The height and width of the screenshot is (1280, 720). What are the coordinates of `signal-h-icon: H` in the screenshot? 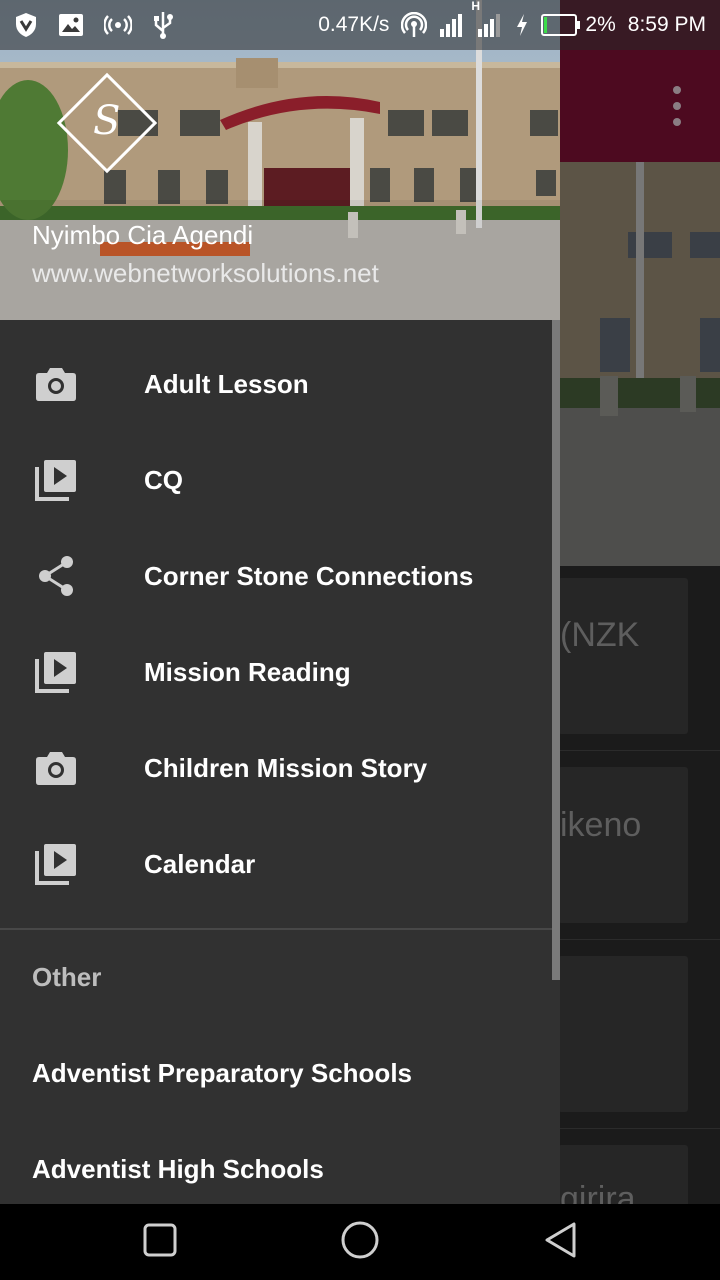 It's located at (487, 18).